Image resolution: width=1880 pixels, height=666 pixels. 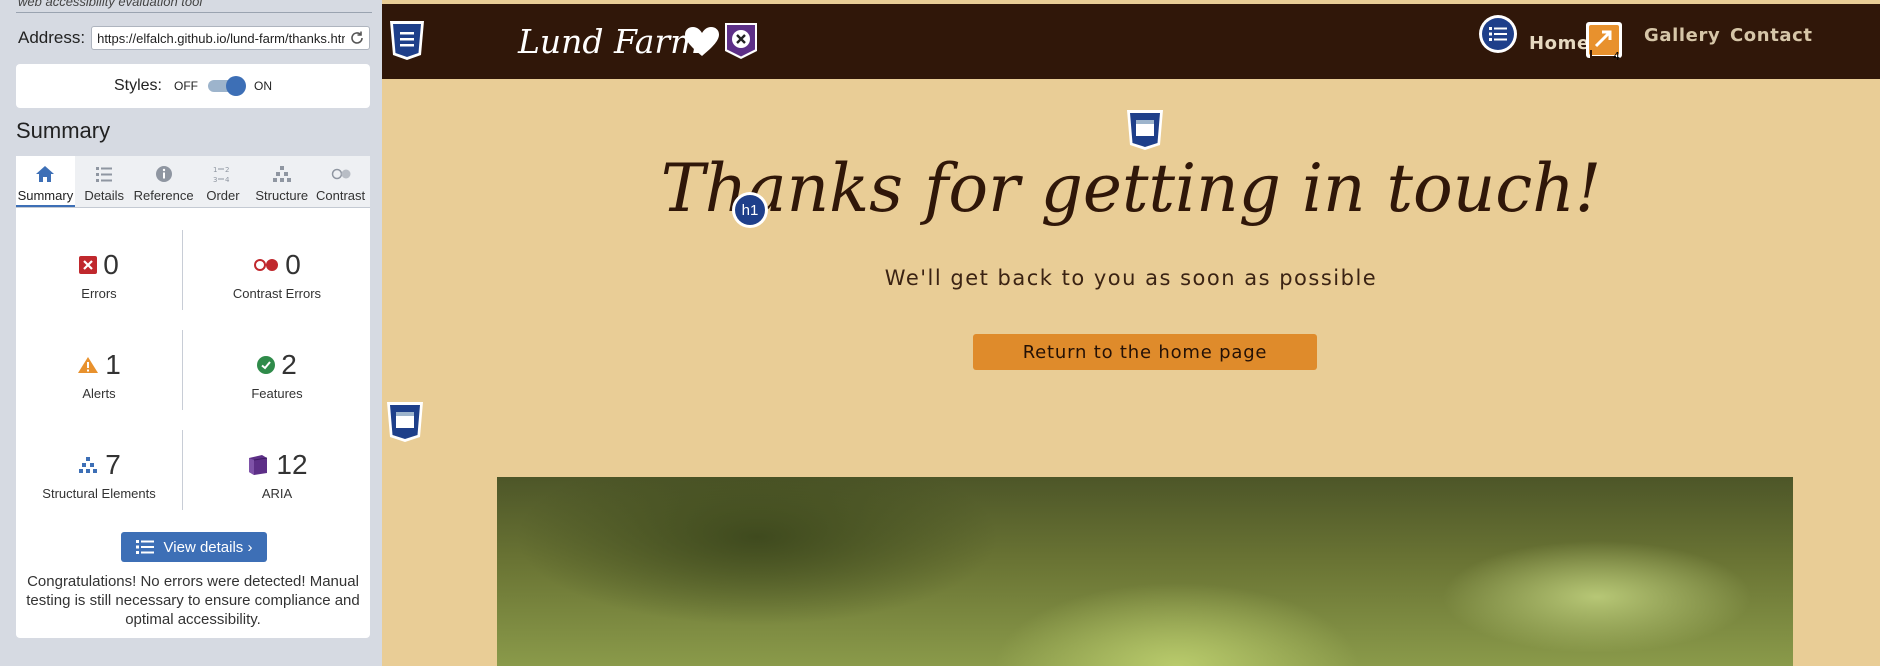 What do you see at coordinates (137, 85) in the screenshot?
I see `styles-label: Styles:` at bounding box center [137, 85].